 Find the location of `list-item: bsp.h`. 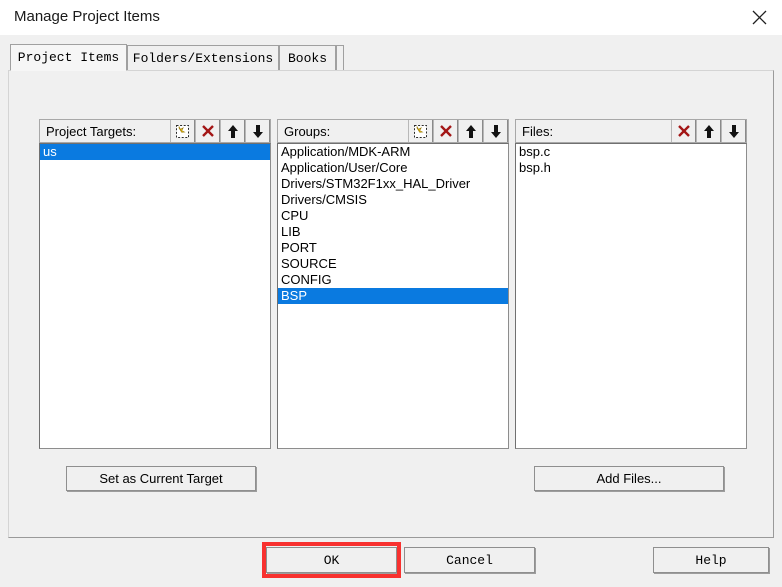

list-item: bsp.h is located at coordinates (631, 168).